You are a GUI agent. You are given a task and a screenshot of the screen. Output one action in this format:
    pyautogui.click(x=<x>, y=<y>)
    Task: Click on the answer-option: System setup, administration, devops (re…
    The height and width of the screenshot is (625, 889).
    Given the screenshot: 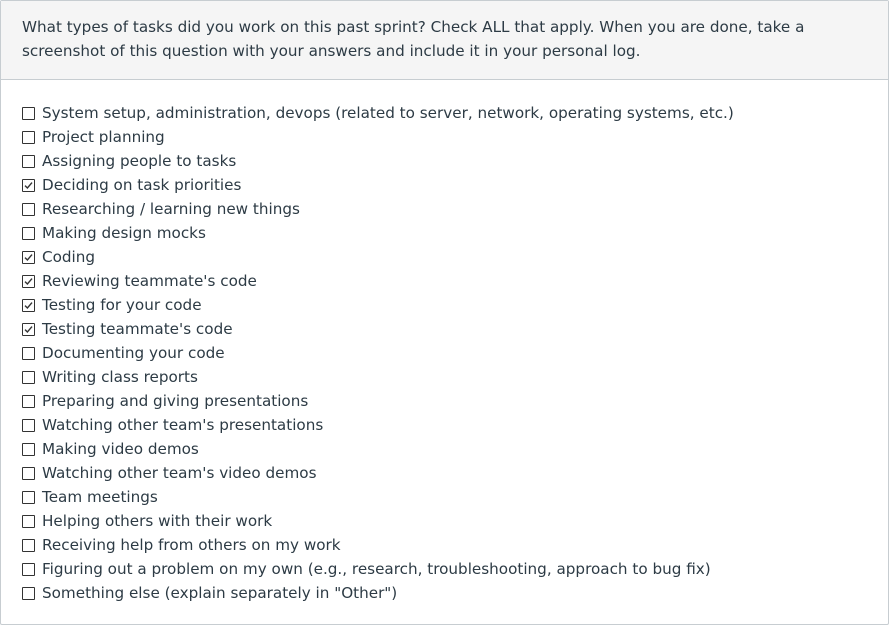 What is the action you would take?
    pyautogui.click(x=455, y=113)
    